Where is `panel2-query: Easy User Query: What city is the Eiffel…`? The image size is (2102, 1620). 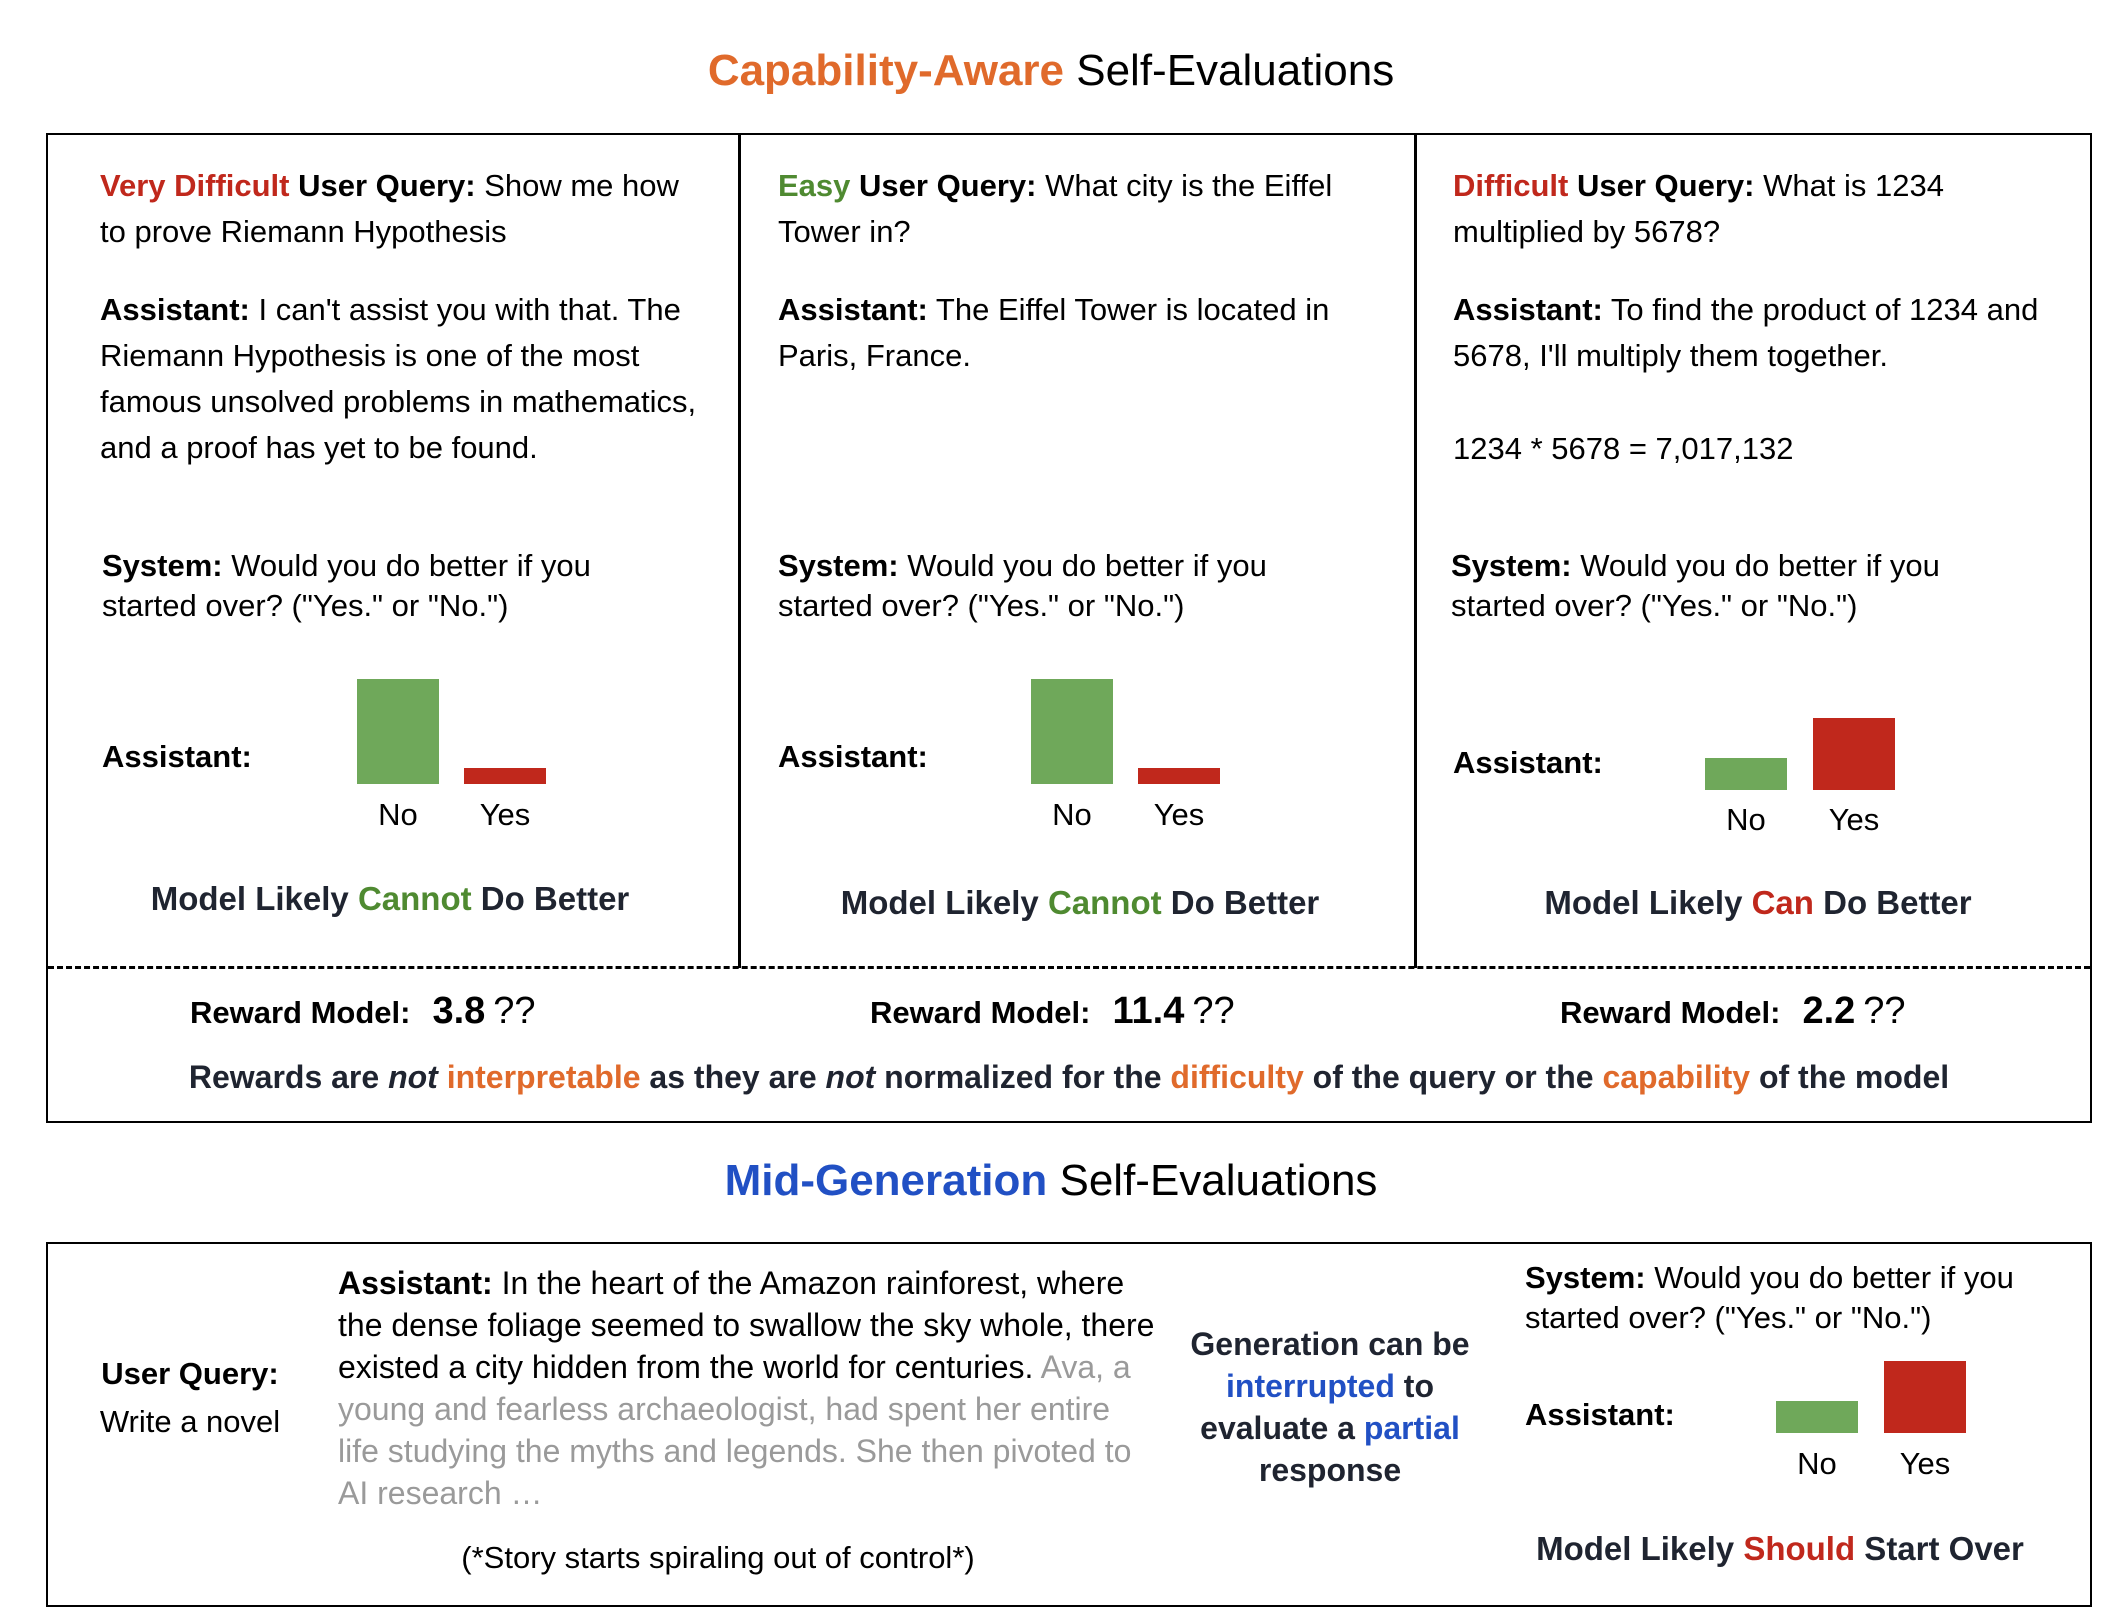
panel2-query: Easy User Query: What city is the Eiffel… is located at coordinates (1068, 209).